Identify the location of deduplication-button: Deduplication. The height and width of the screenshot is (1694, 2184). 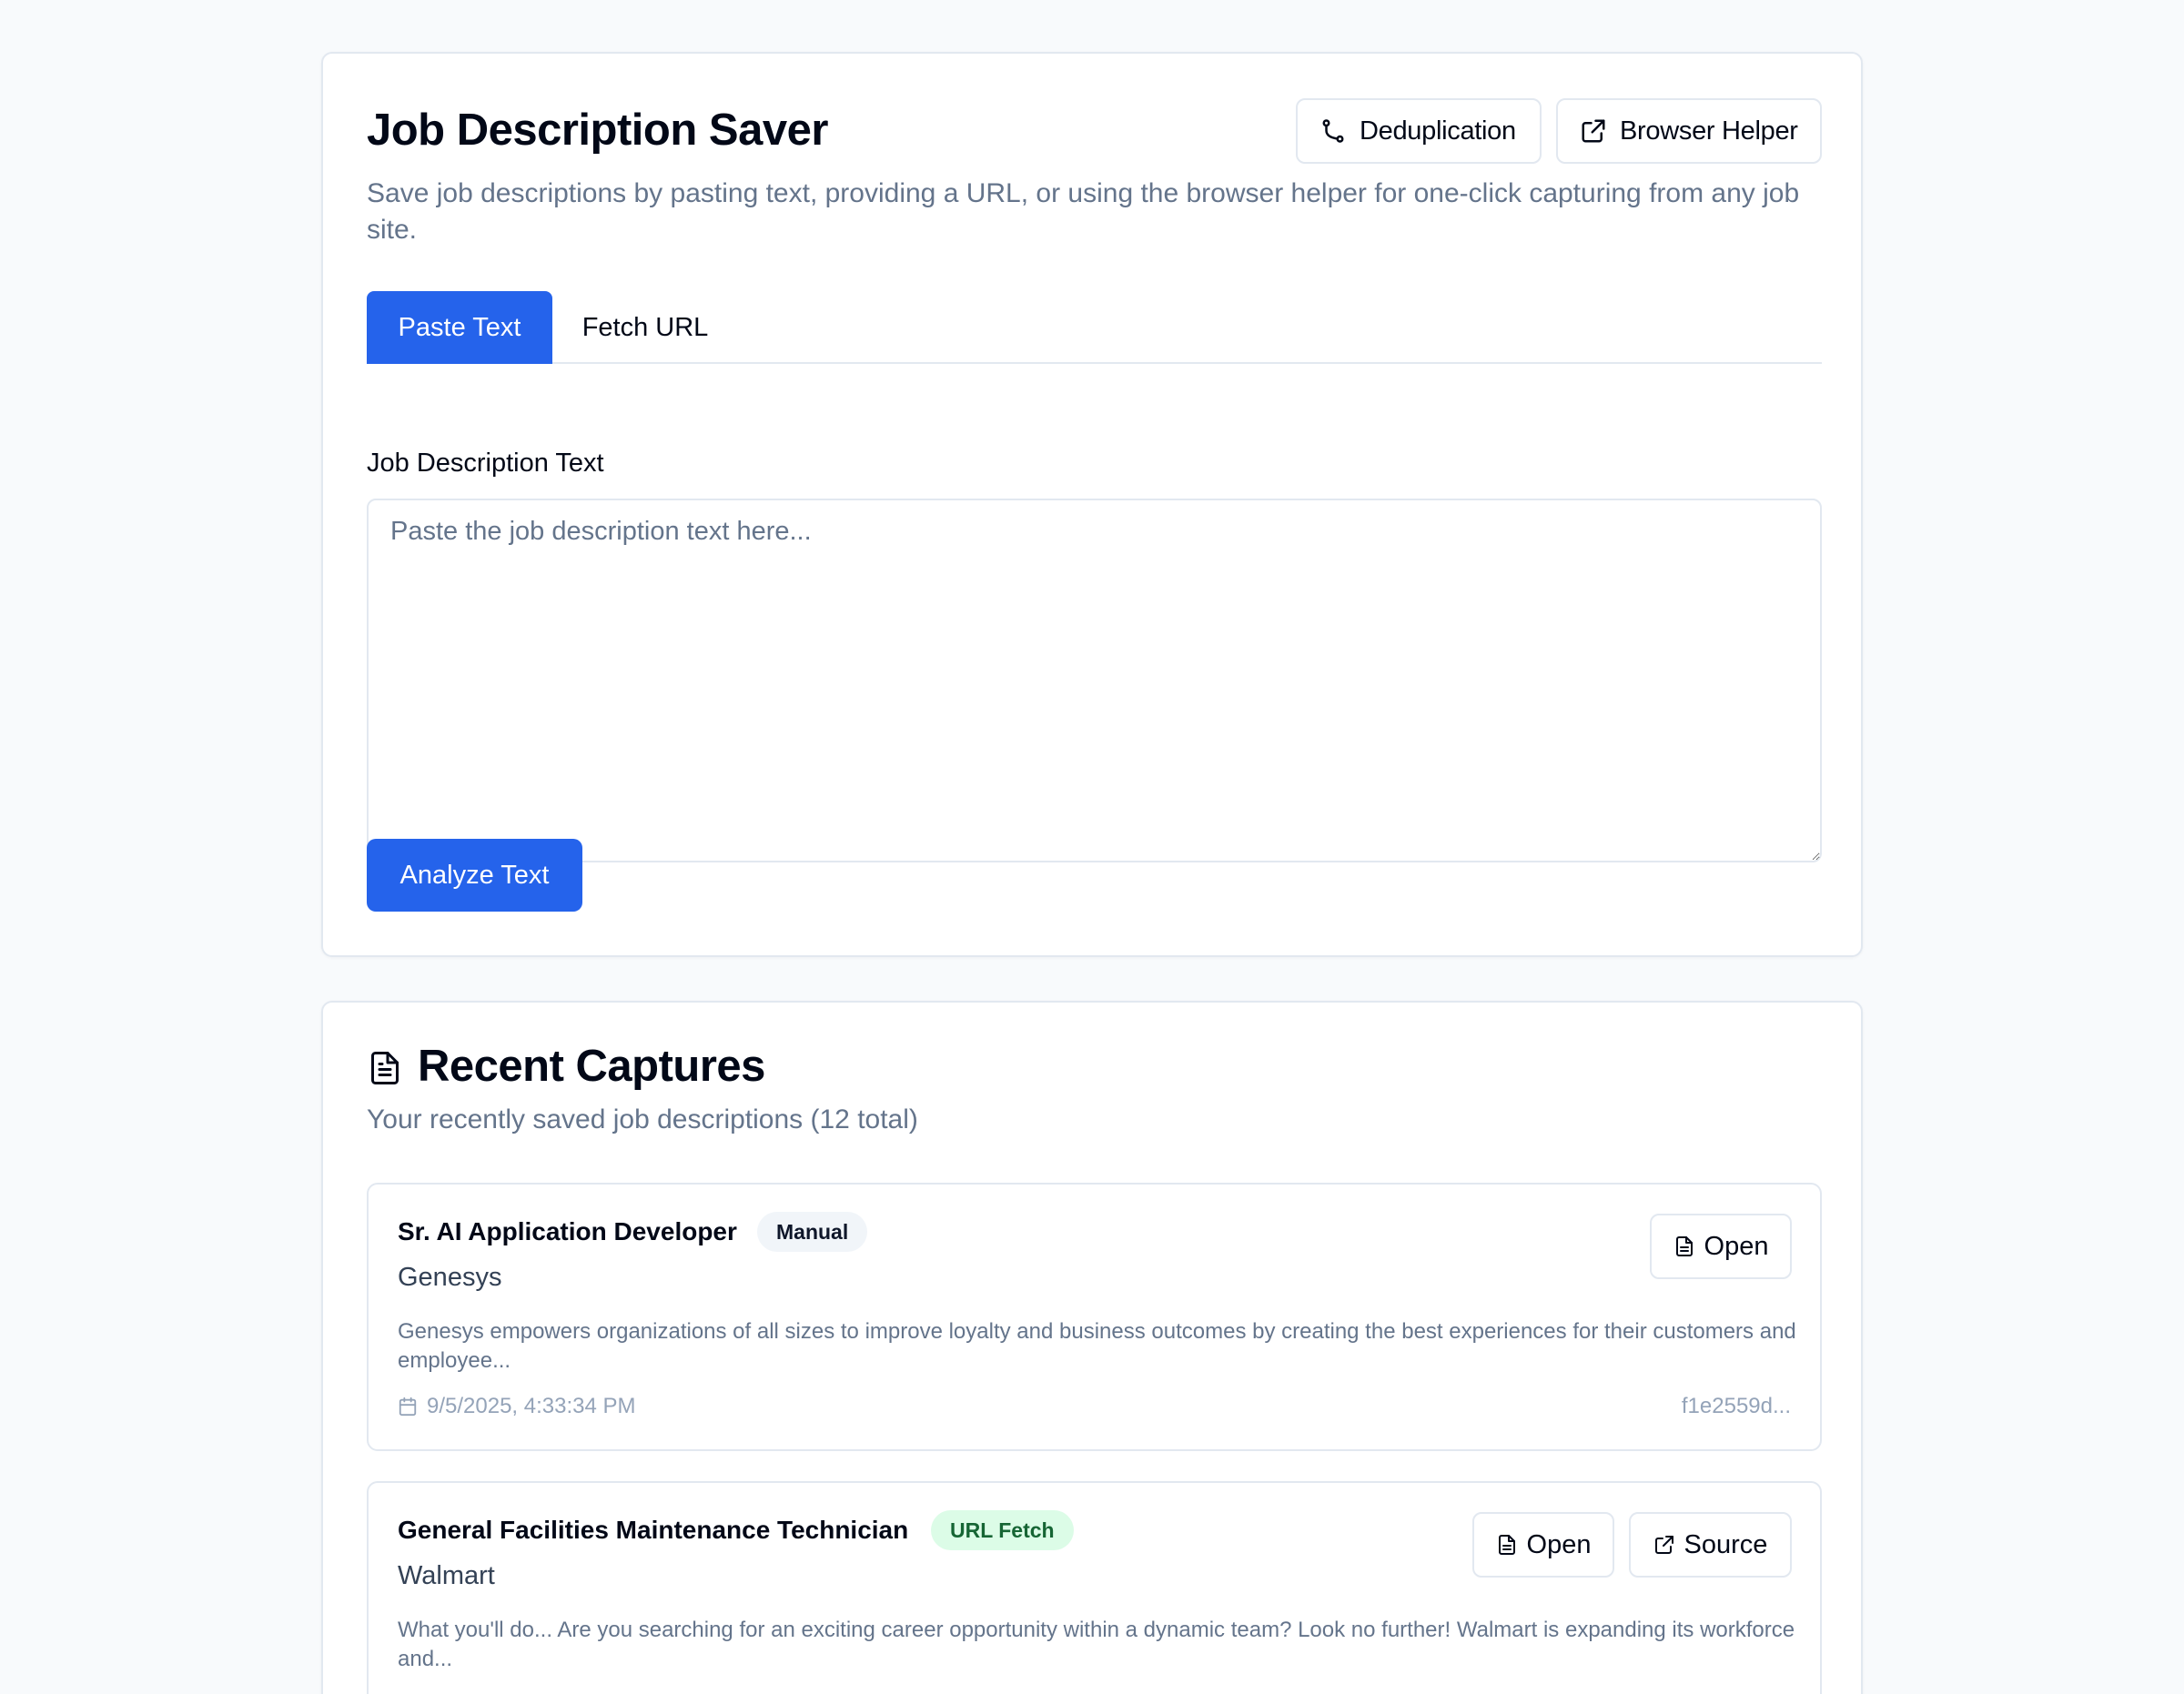
(1419, 131).